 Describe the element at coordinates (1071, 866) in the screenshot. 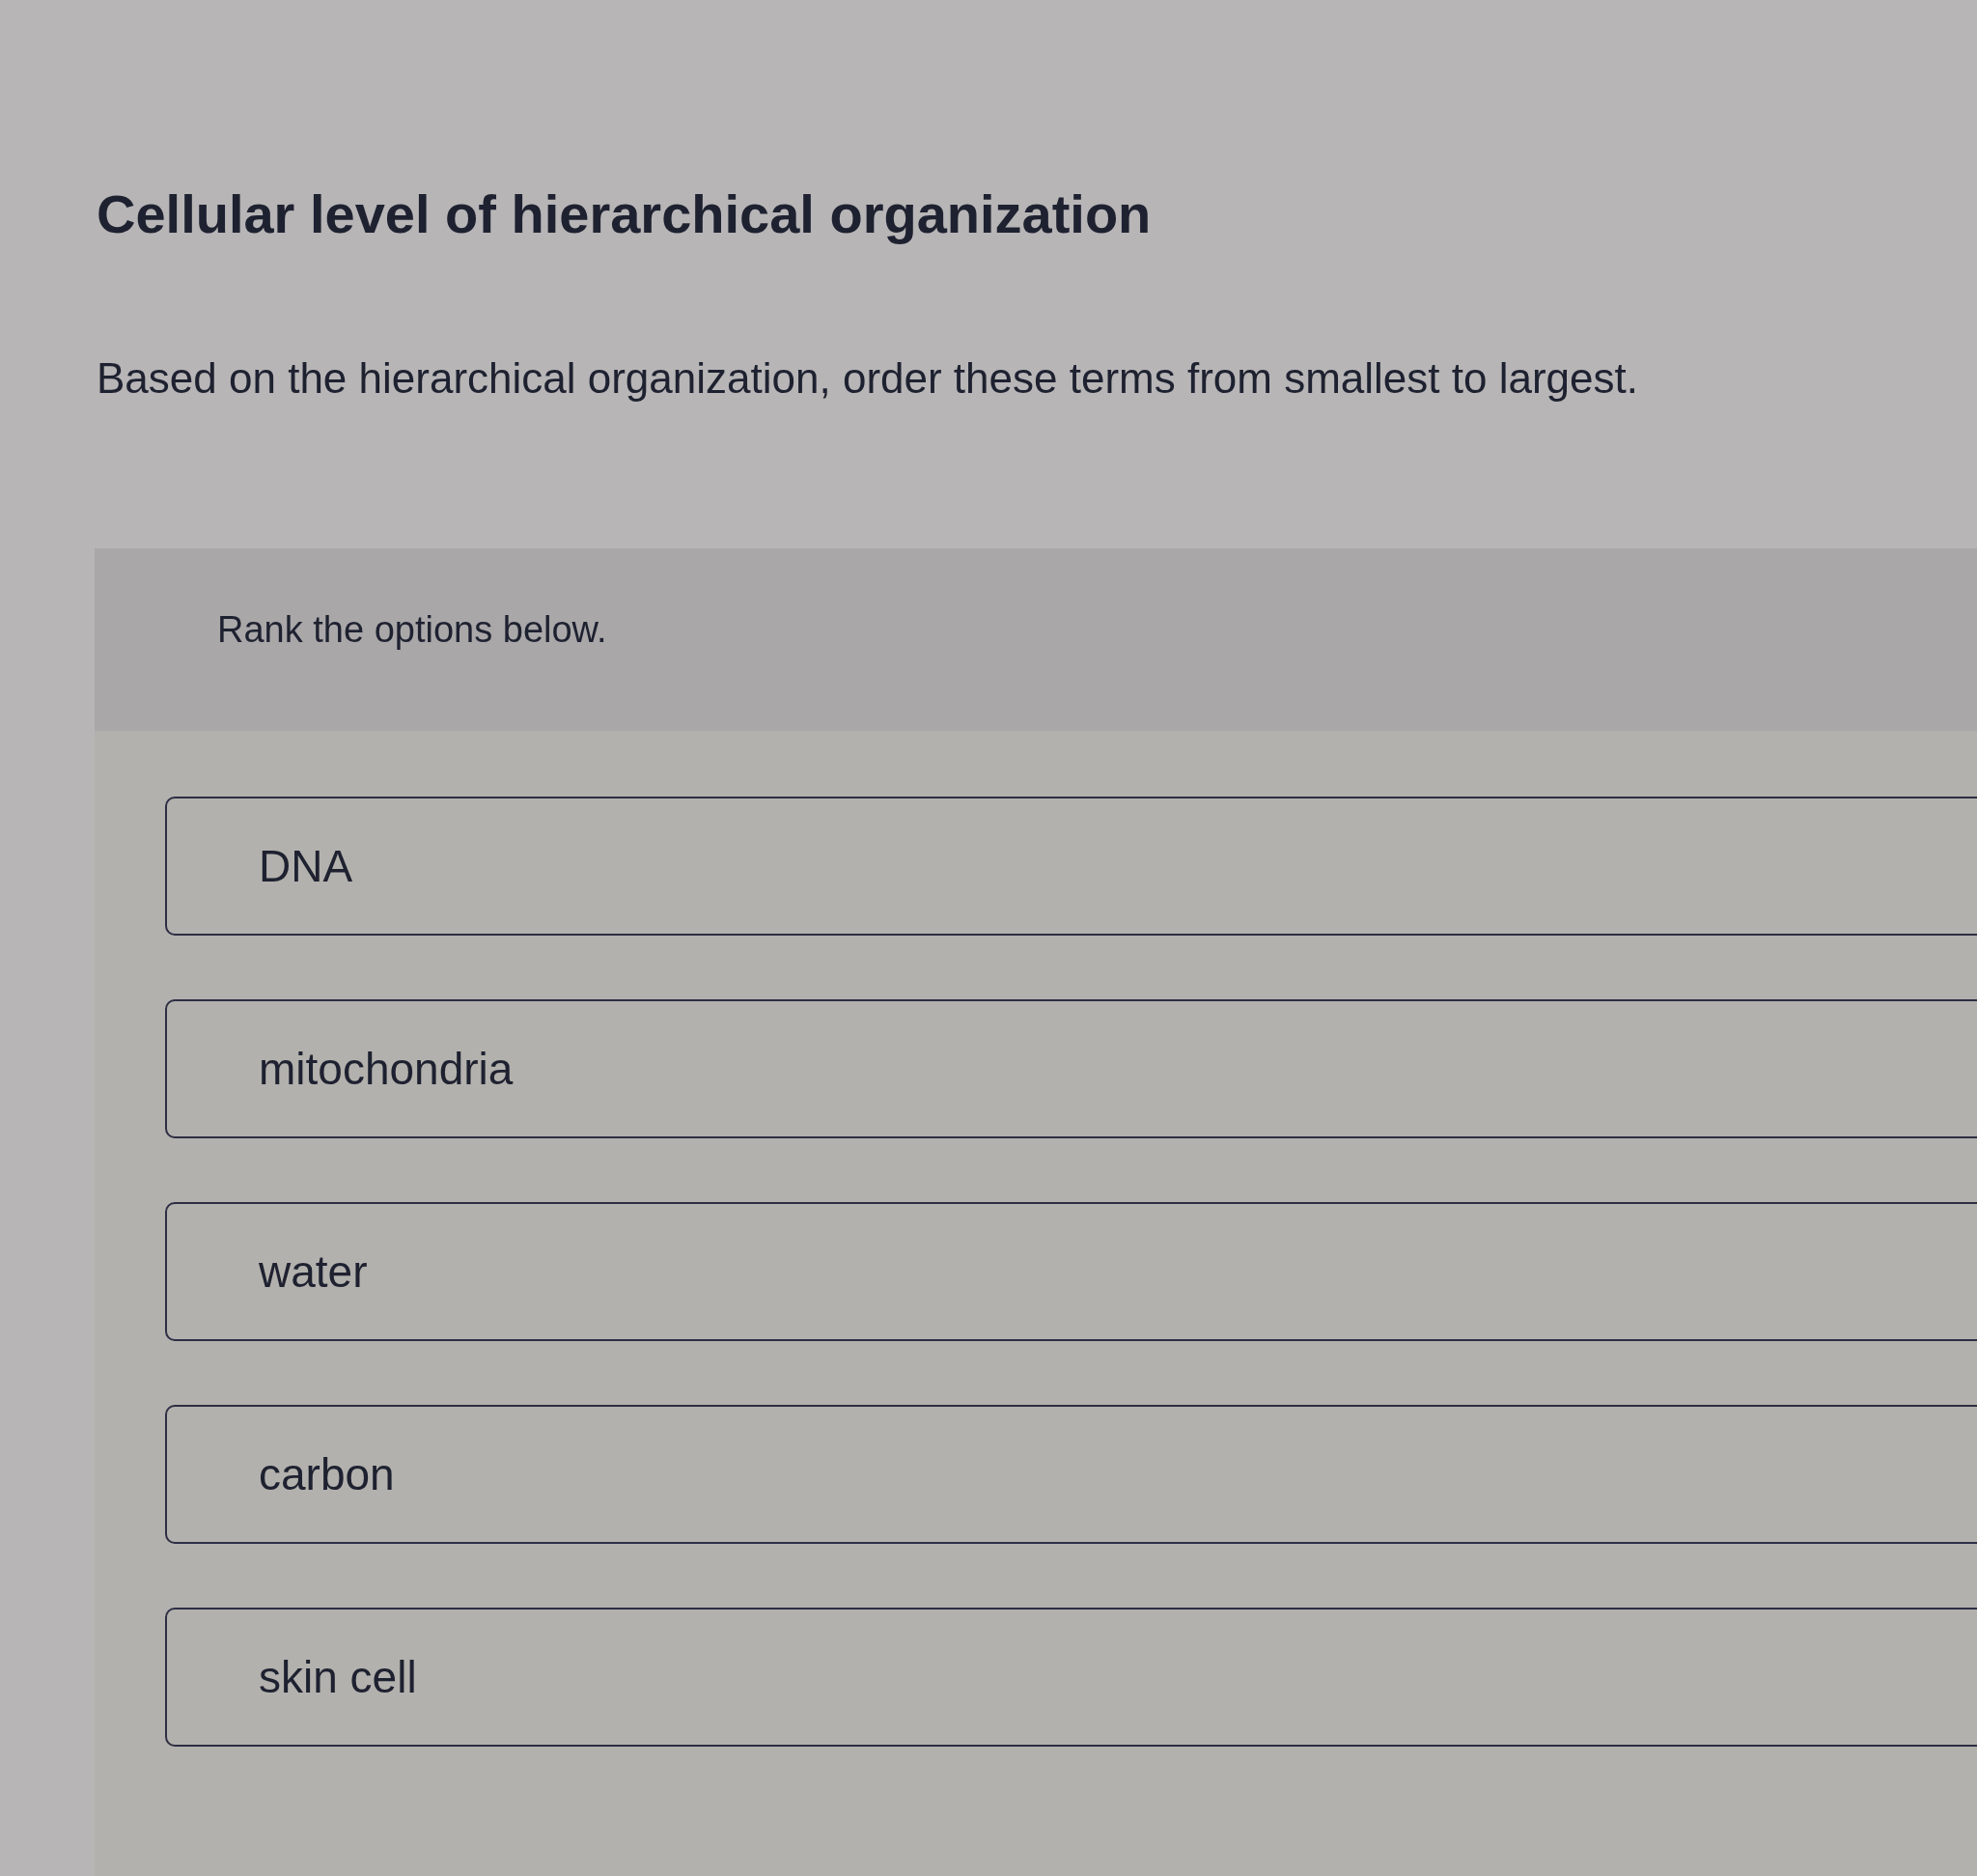

I see `rank-option: DNA` at that location.